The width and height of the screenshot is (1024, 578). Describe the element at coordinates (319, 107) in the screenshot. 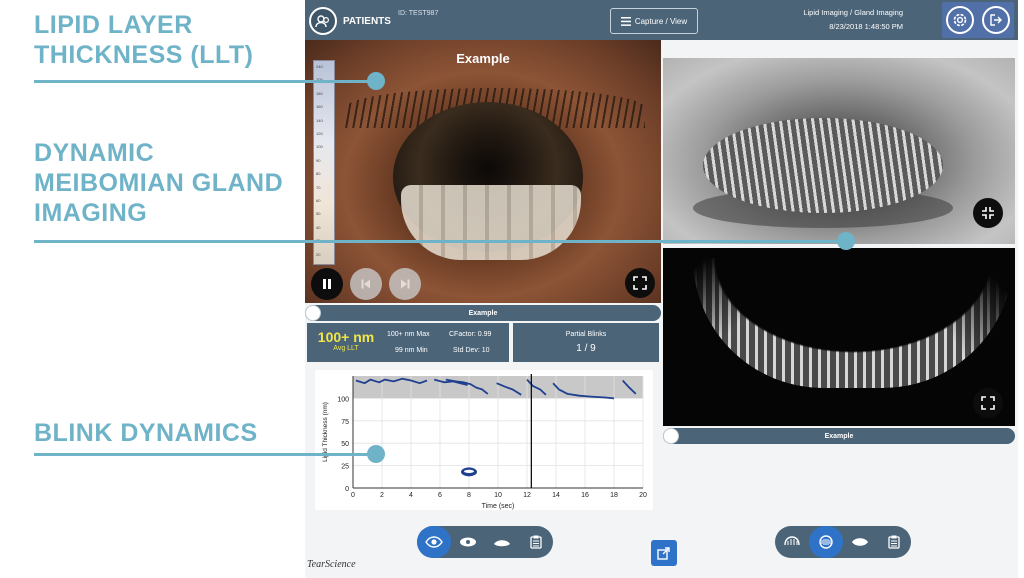

I see `scale-tick-label: 160` at that location.